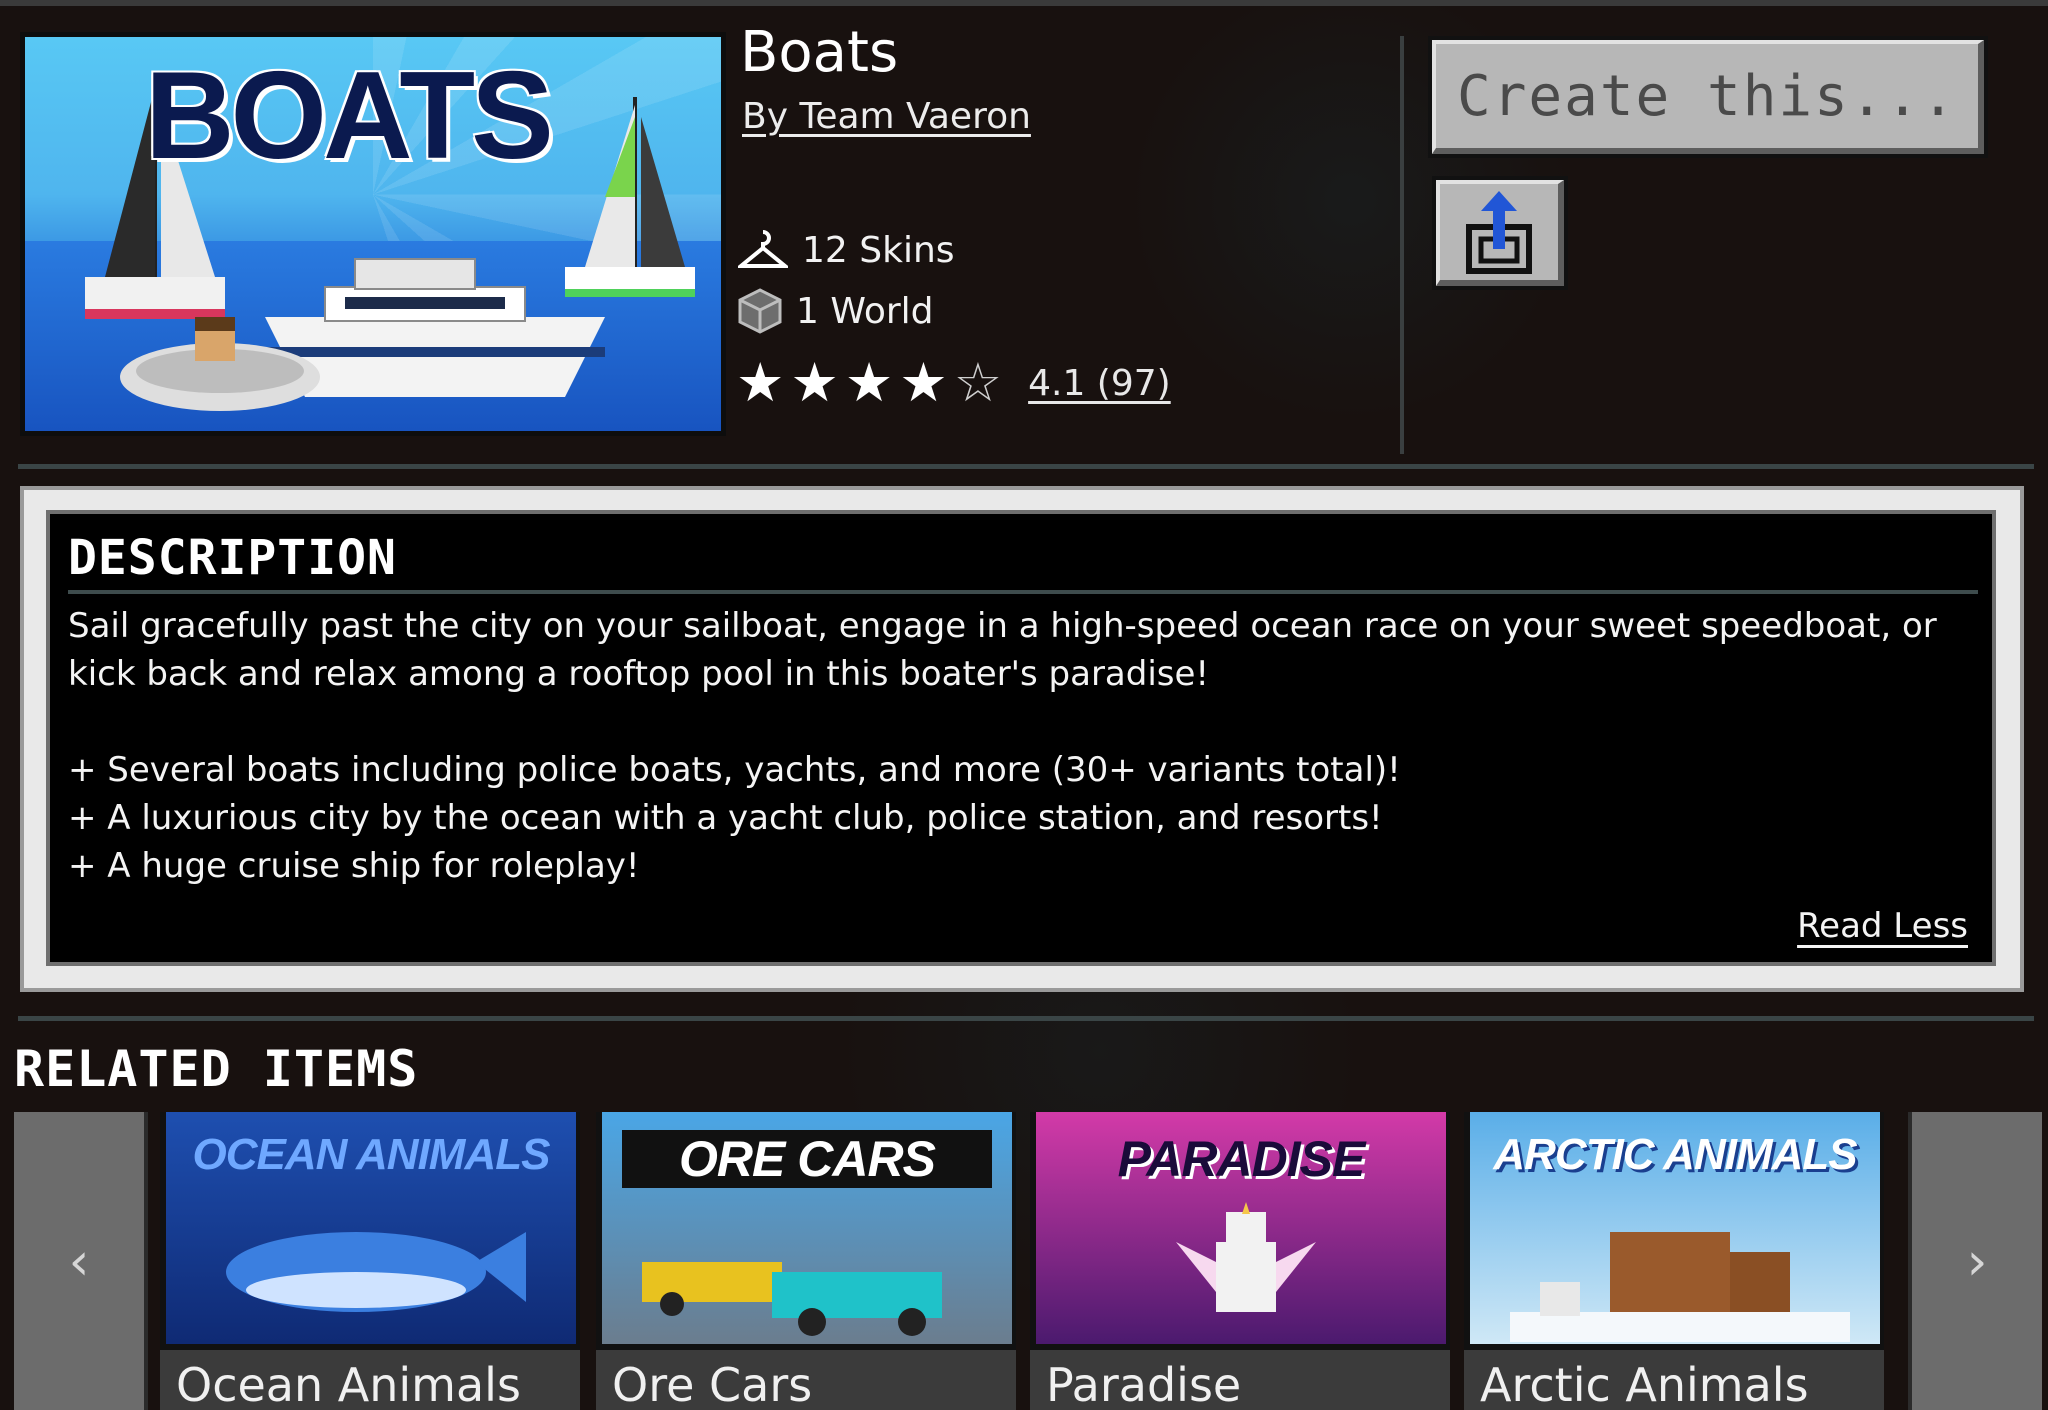  I want to click on description-bullet: + A huge cruise ship for roleplay!, so click(354, 866).